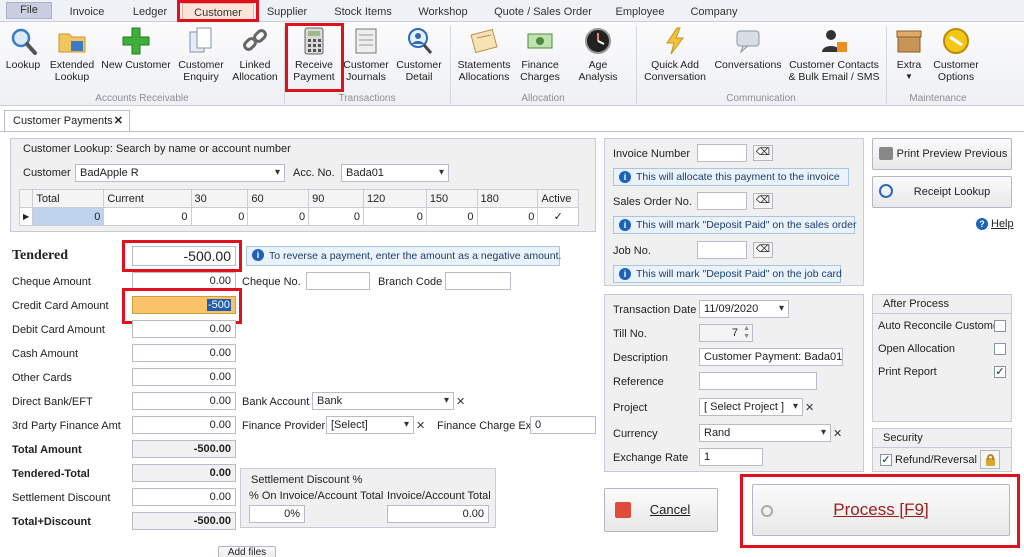 The width and height of the screenshot is (1024, 557). I want to click on invoice-number-label: Invoice Number, so click(652, 154).